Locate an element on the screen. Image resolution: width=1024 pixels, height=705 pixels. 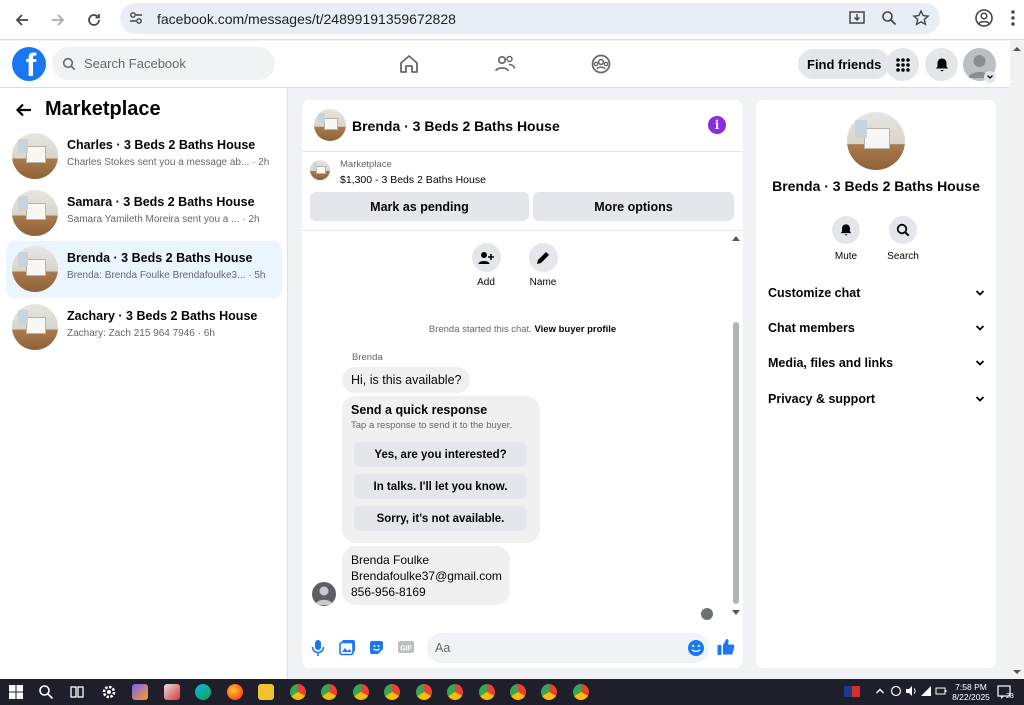
message-input-box is located at coordinates (568, 648).